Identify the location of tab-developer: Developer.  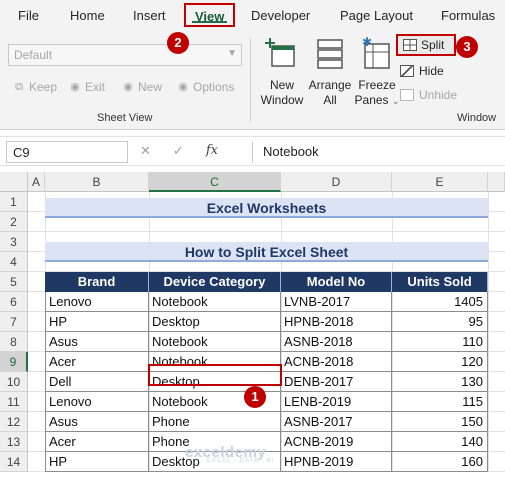
(280, 15).